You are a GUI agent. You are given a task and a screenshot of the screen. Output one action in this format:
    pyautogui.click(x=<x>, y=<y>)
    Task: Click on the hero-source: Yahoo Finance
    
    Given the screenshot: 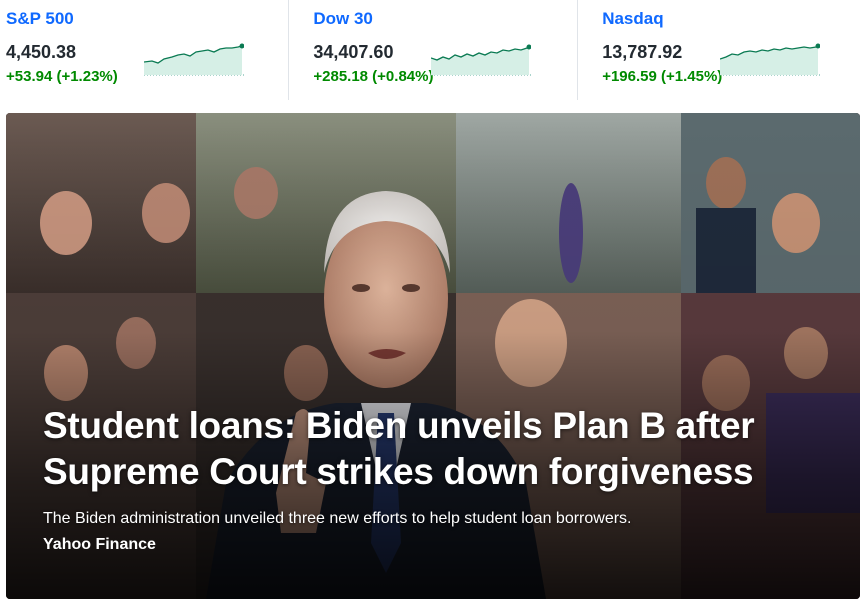 What is the action you would take?
    pyautogui.click(x=99, y=544)
    